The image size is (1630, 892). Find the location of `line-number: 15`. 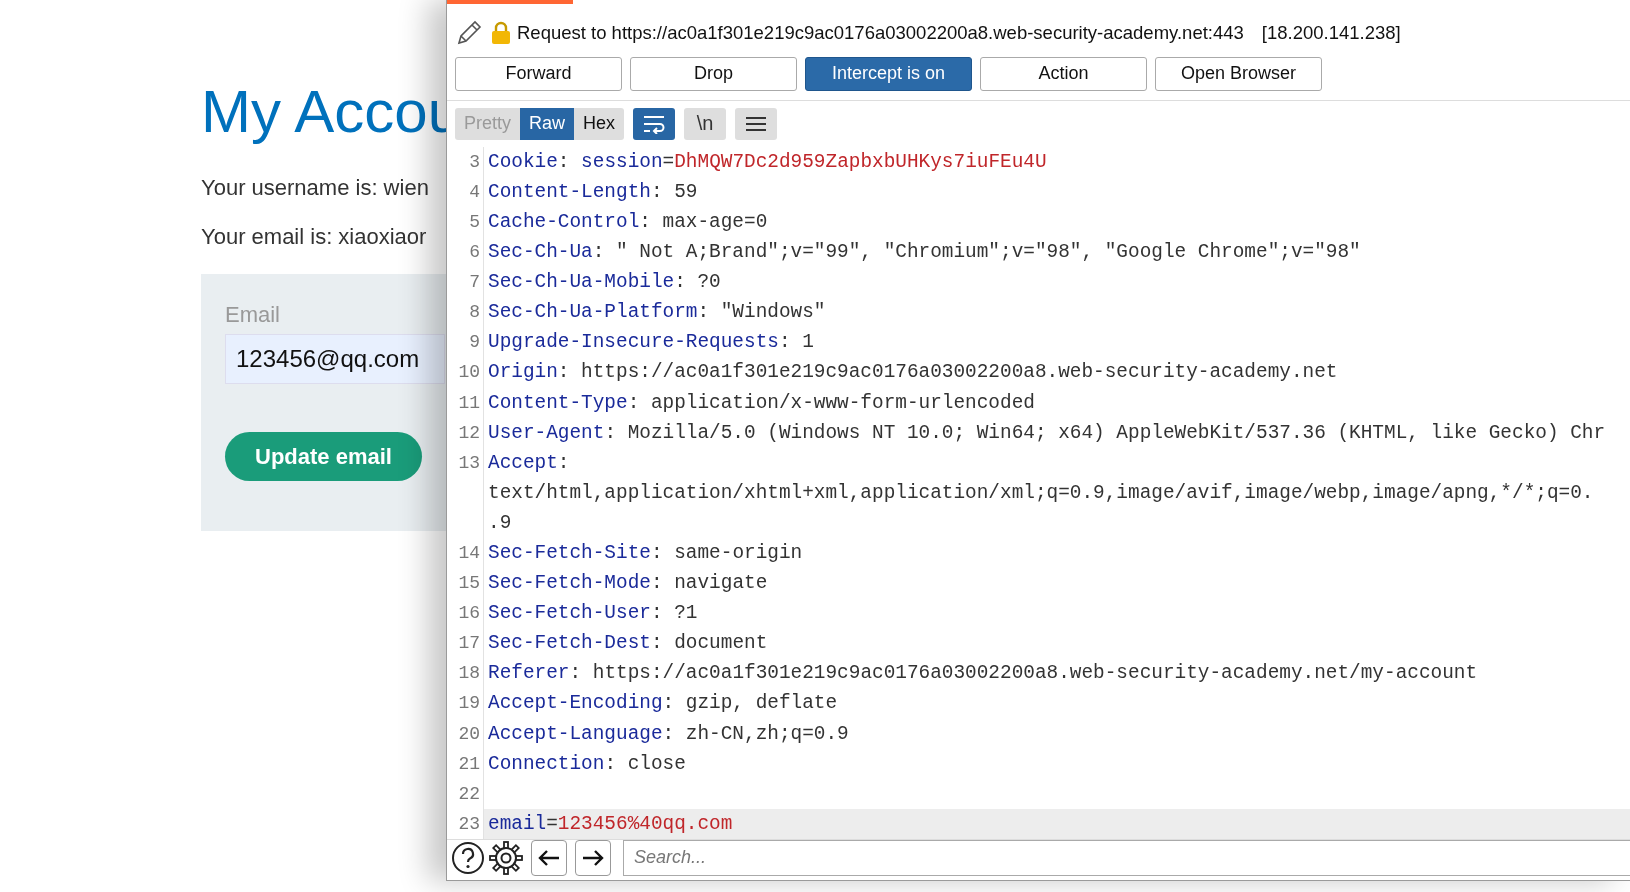

line-number: 15 is located at coordinates (469, 583).